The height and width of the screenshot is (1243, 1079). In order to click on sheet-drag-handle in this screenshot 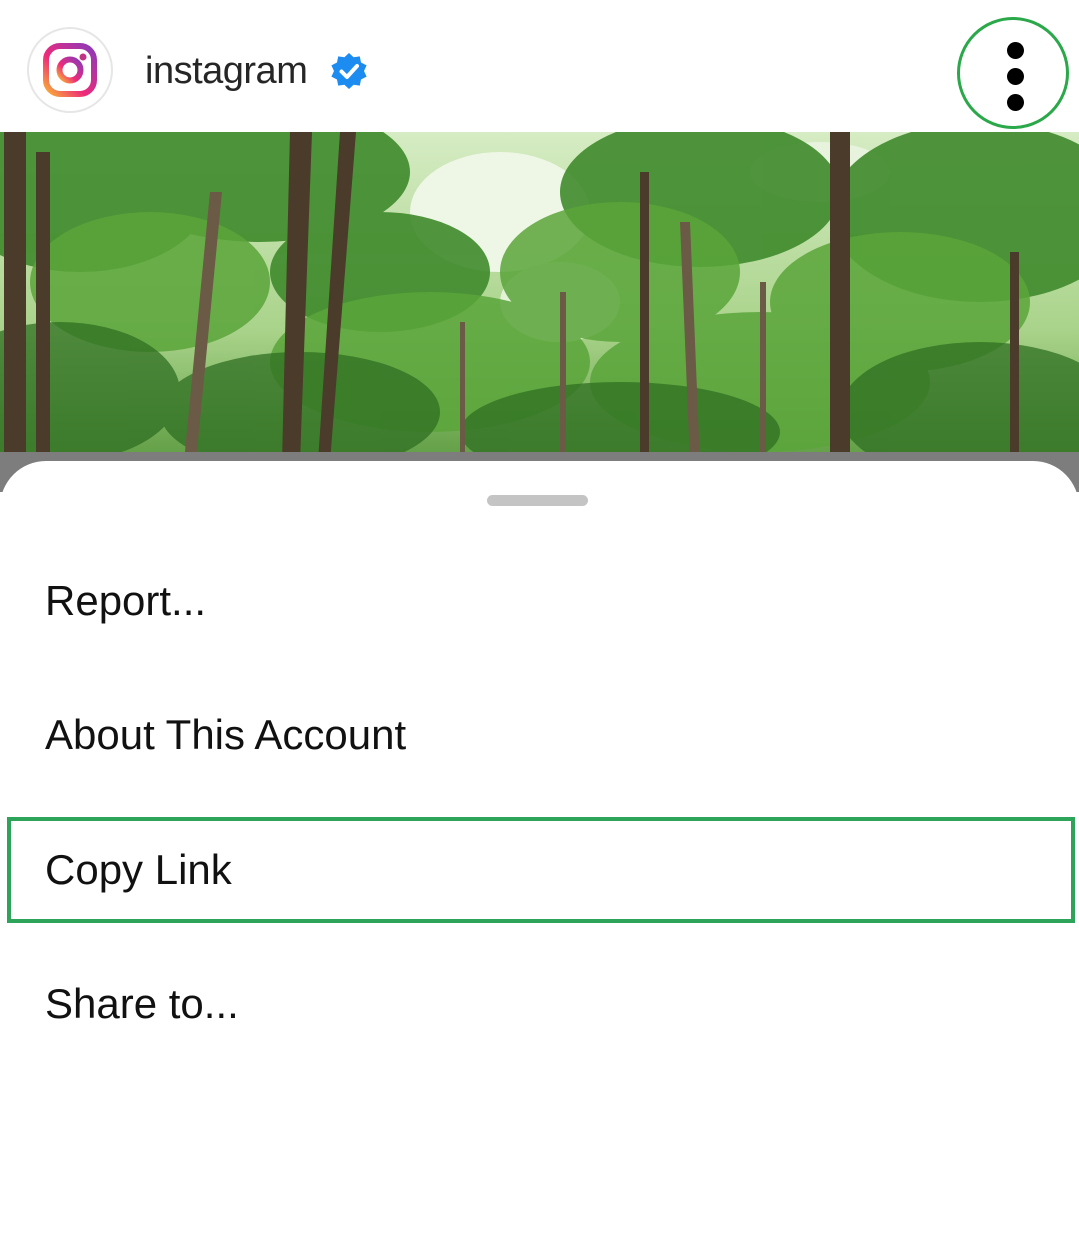, I will do `click(537, 500)`.